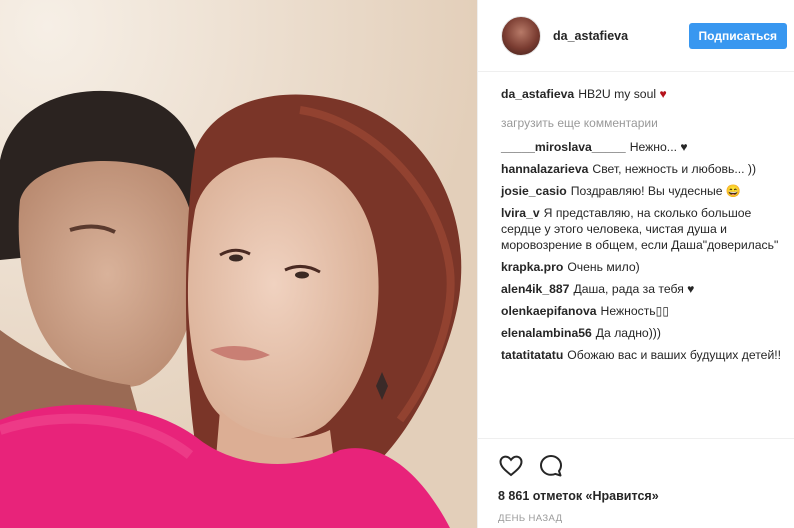  I want to click on comment-item: josie_casio Поздравляю! Вы чудесные 😄, so click(642, 191).